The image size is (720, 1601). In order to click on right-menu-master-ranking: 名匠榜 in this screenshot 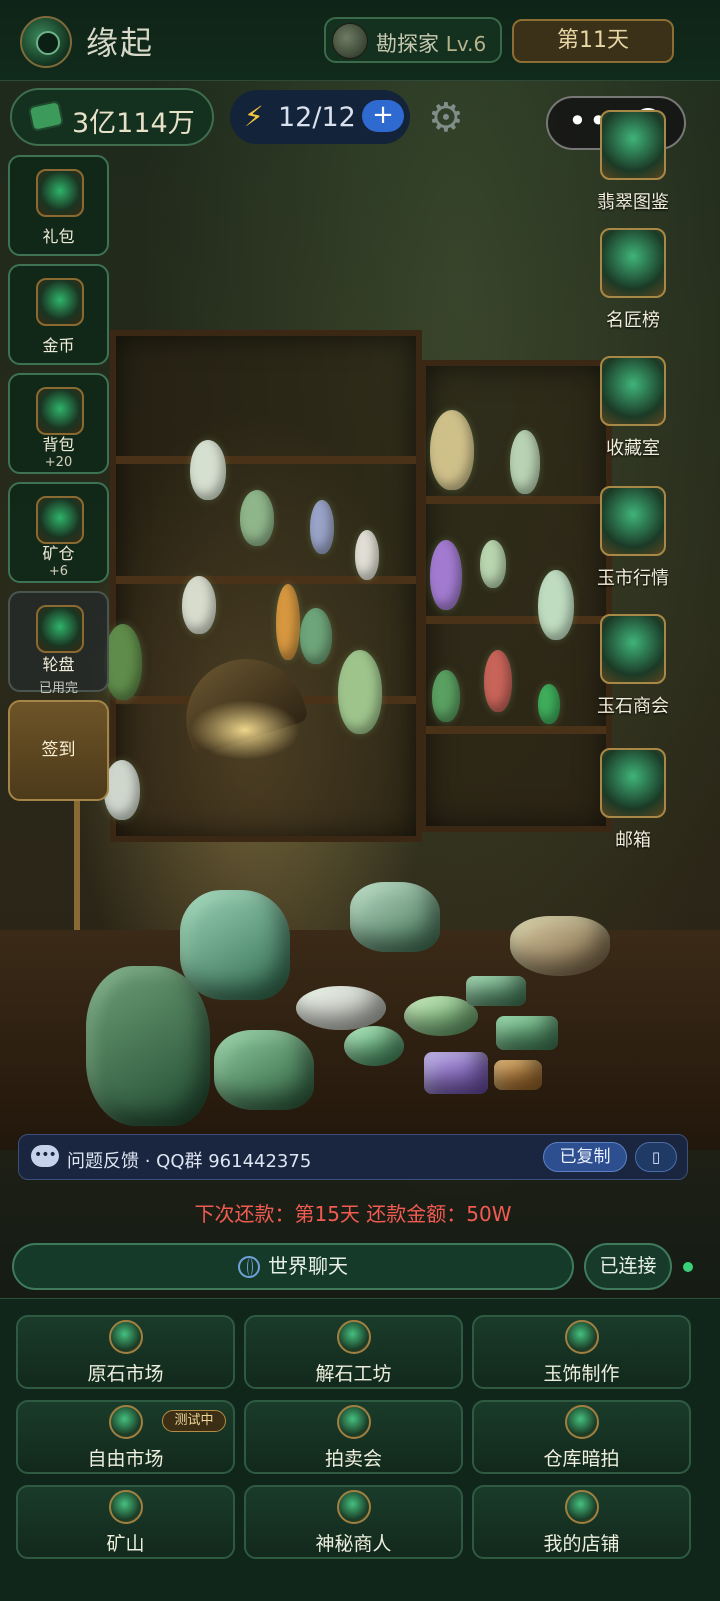, I will do `click(633, 280)`.